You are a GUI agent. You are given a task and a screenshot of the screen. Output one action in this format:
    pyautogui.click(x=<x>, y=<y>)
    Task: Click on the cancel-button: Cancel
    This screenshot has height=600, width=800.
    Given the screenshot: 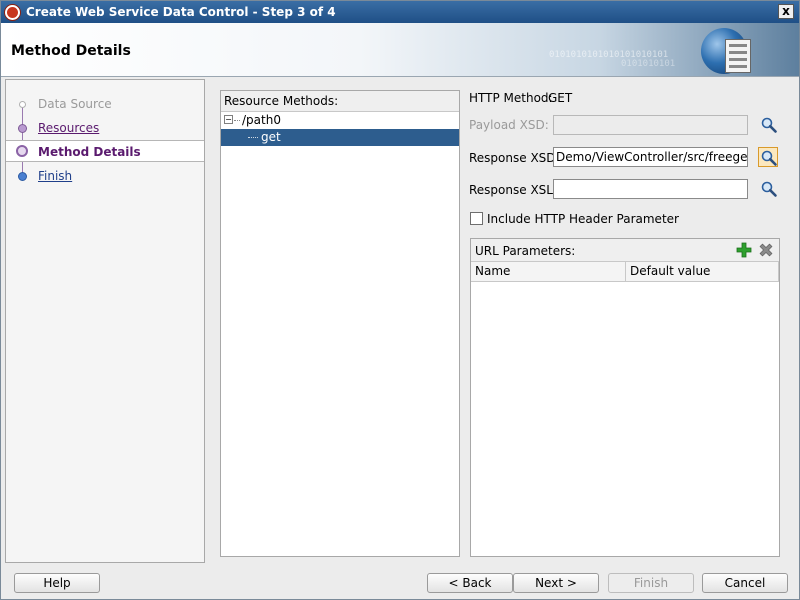 What is the action you would take?
    pyautogui.click(x=745, y=583)
    